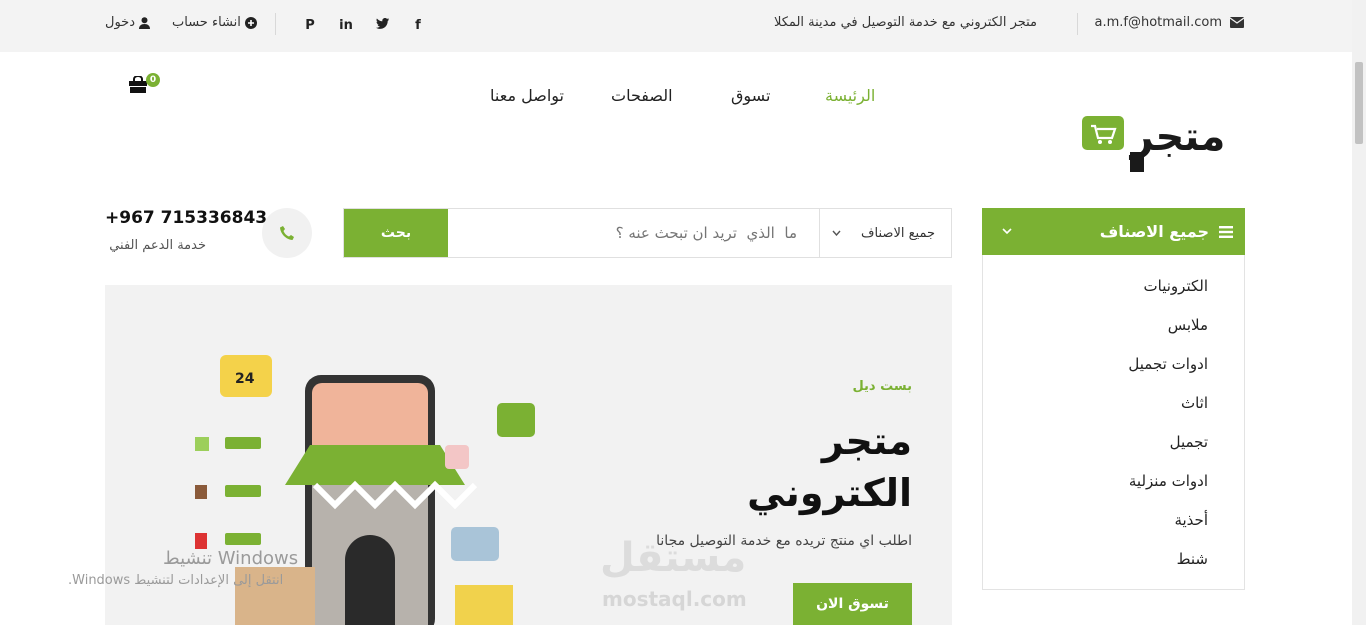  I want to click on twitter-icon, so click(382, 25).